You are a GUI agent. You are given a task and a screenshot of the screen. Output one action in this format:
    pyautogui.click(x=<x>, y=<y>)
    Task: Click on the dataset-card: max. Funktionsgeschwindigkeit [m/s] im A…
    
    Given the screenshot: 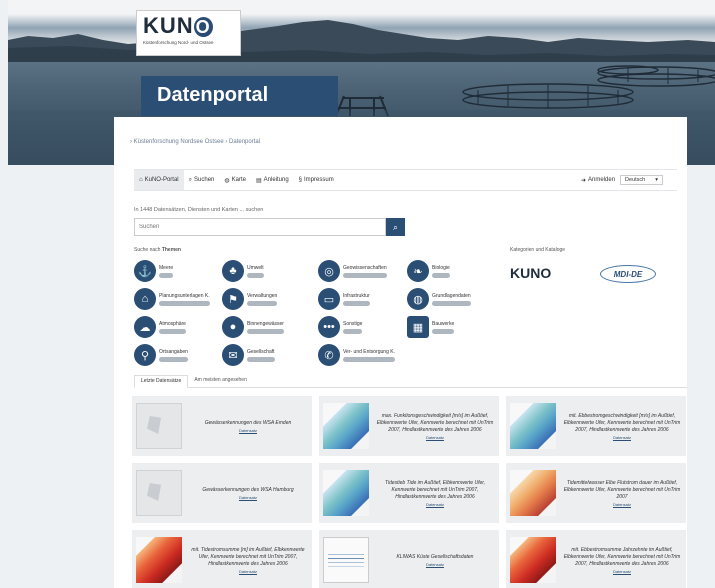 What is the action you would take?
    pyautogui.click(x=409, y=426)
    